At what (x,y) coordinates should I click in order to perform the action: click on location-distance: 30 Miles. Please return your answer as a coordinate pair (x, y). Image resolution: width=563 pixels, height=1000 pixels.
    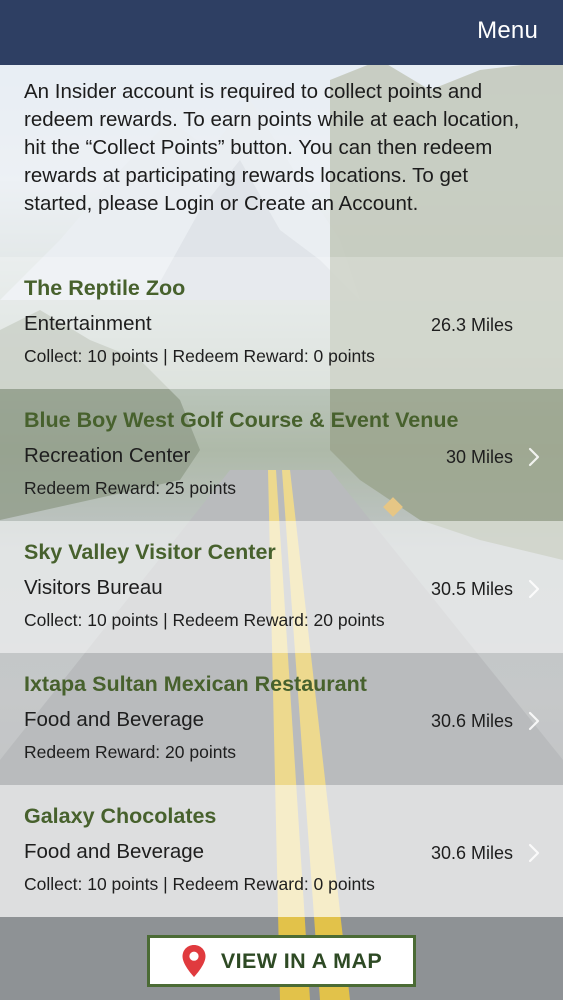
    Looking at the image, I should click on (479, 457).